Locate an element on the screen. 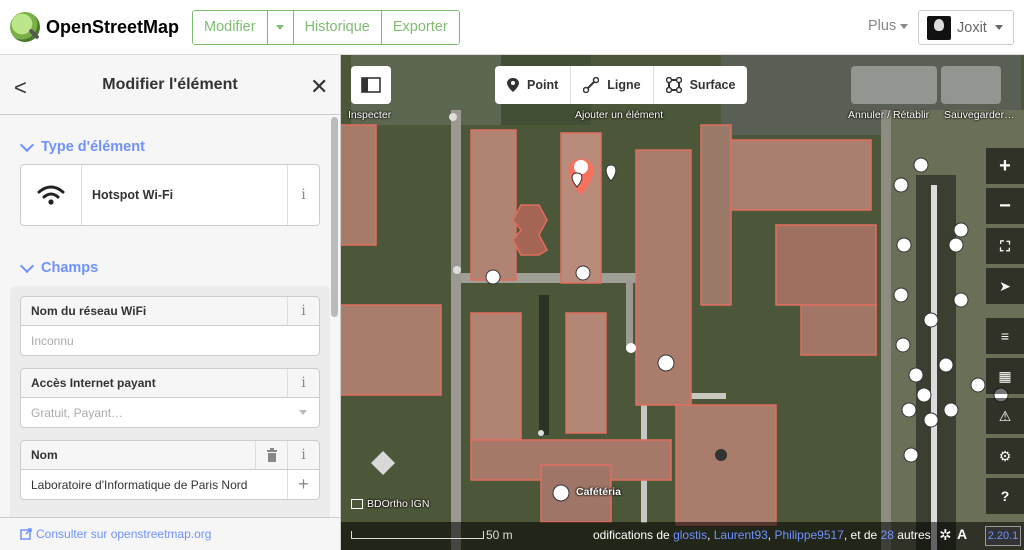  add-line-label: Ligne is located at coordinates (624, 85).